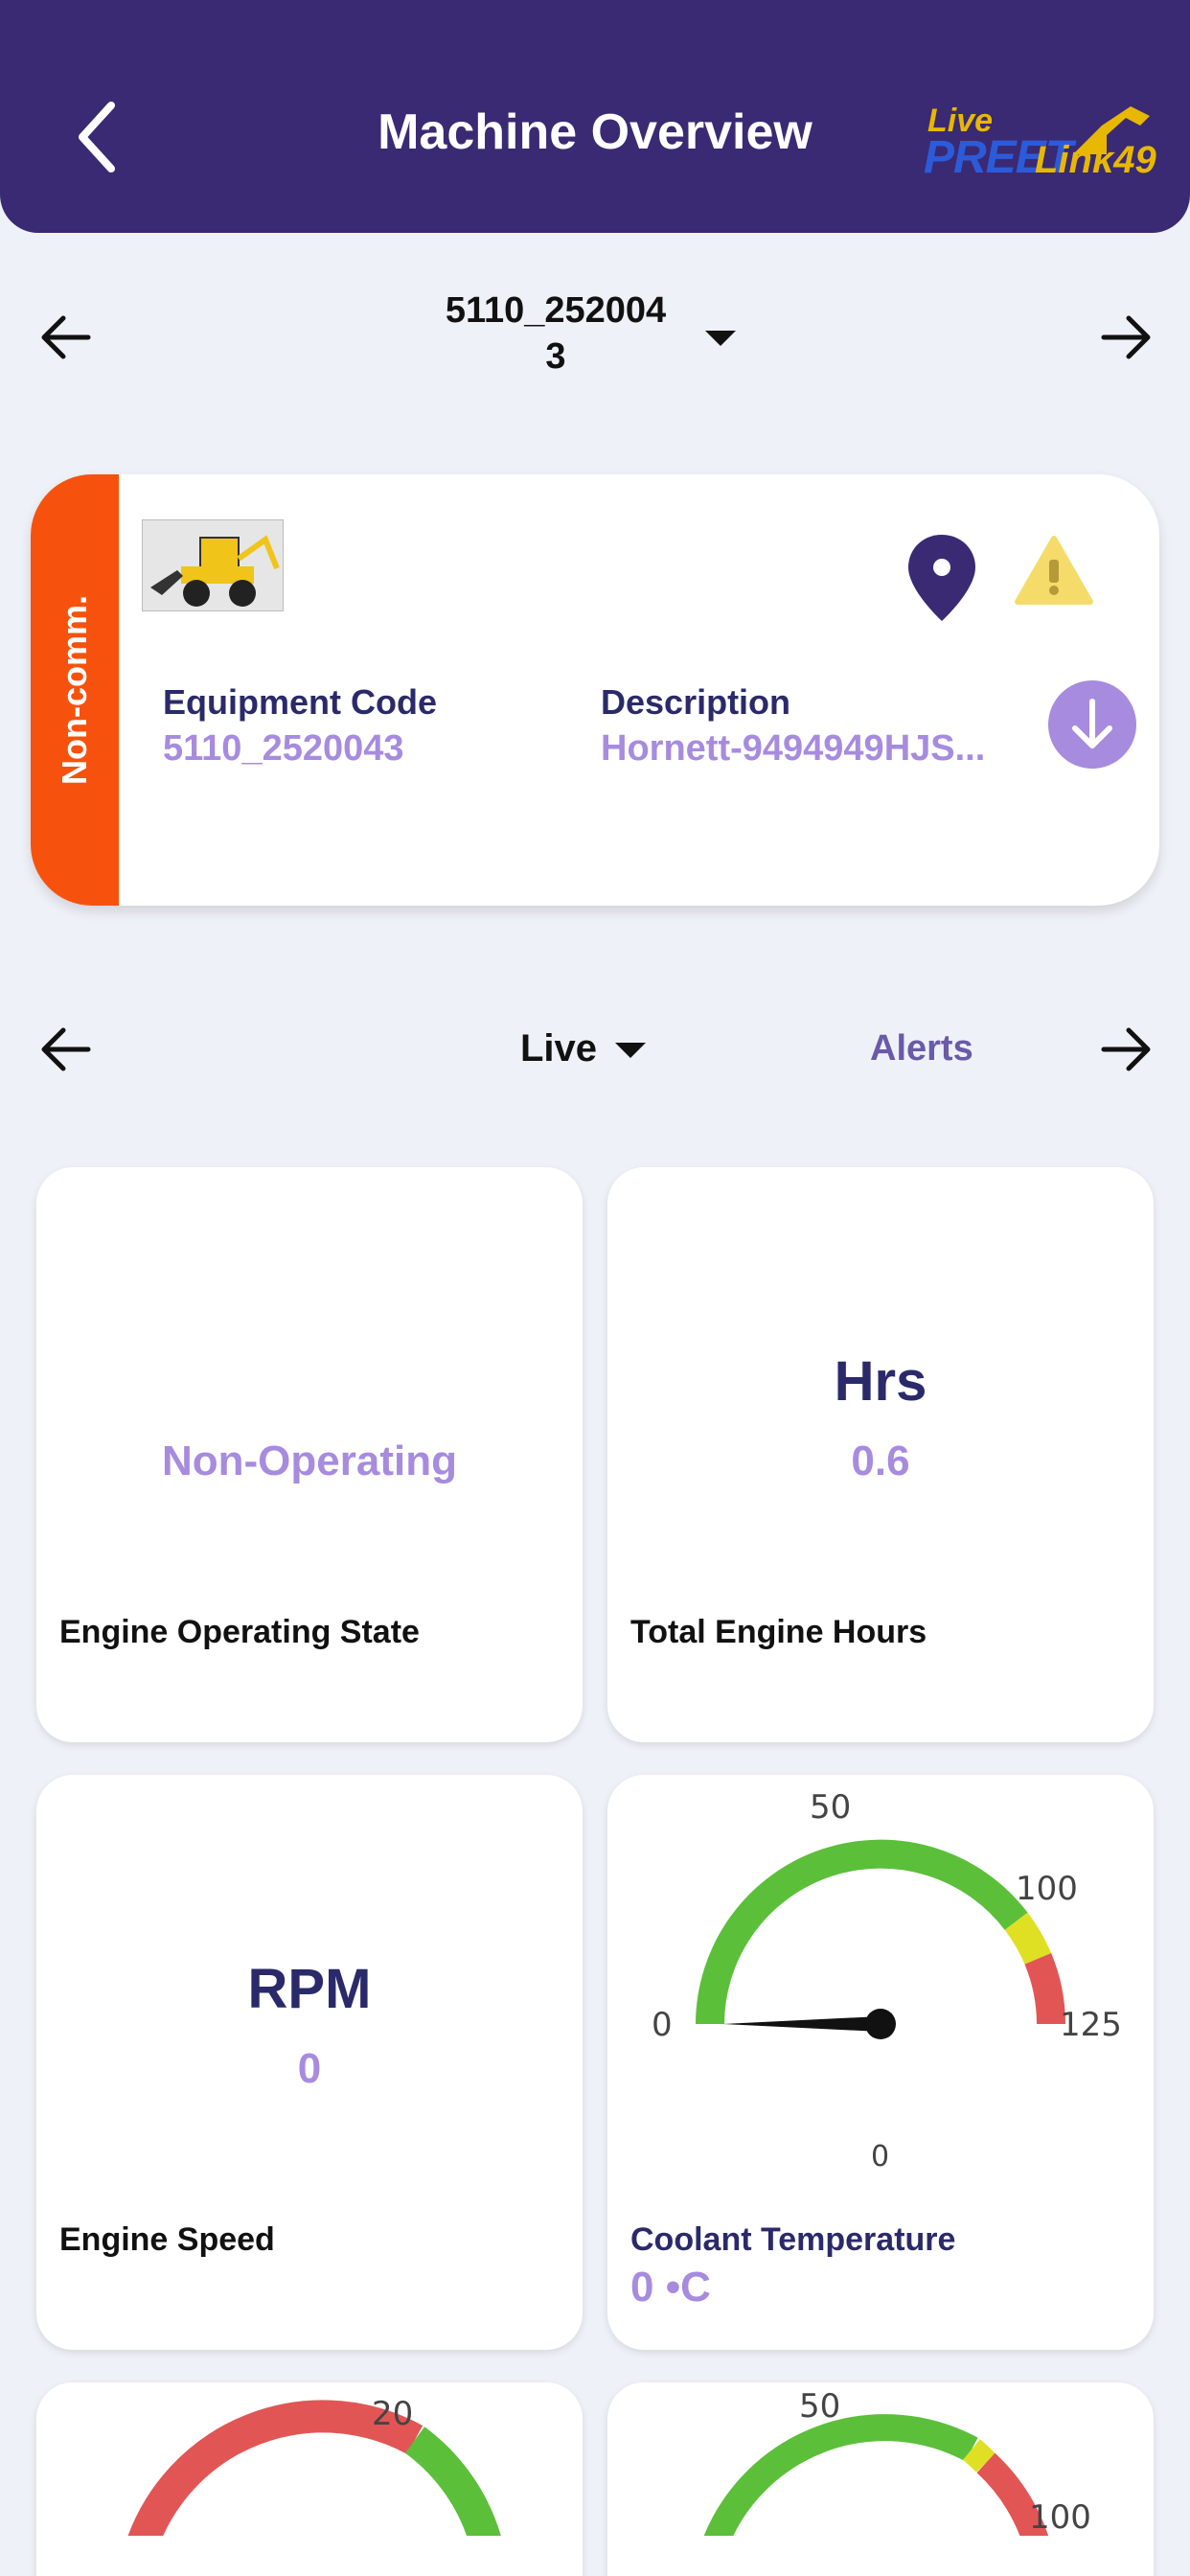 The height and width of the screenshot is (2576, 1190). Describe the element at coordinates (310, 2068) in the screenshot. I see `engine-speed-value: 0` at that location.